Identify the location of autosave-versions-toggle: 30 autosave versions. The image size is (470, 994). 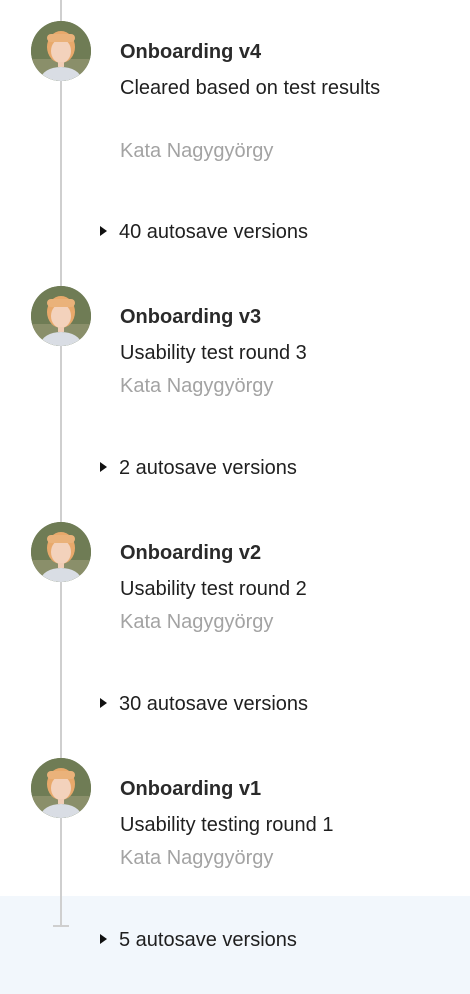
(204, 704).